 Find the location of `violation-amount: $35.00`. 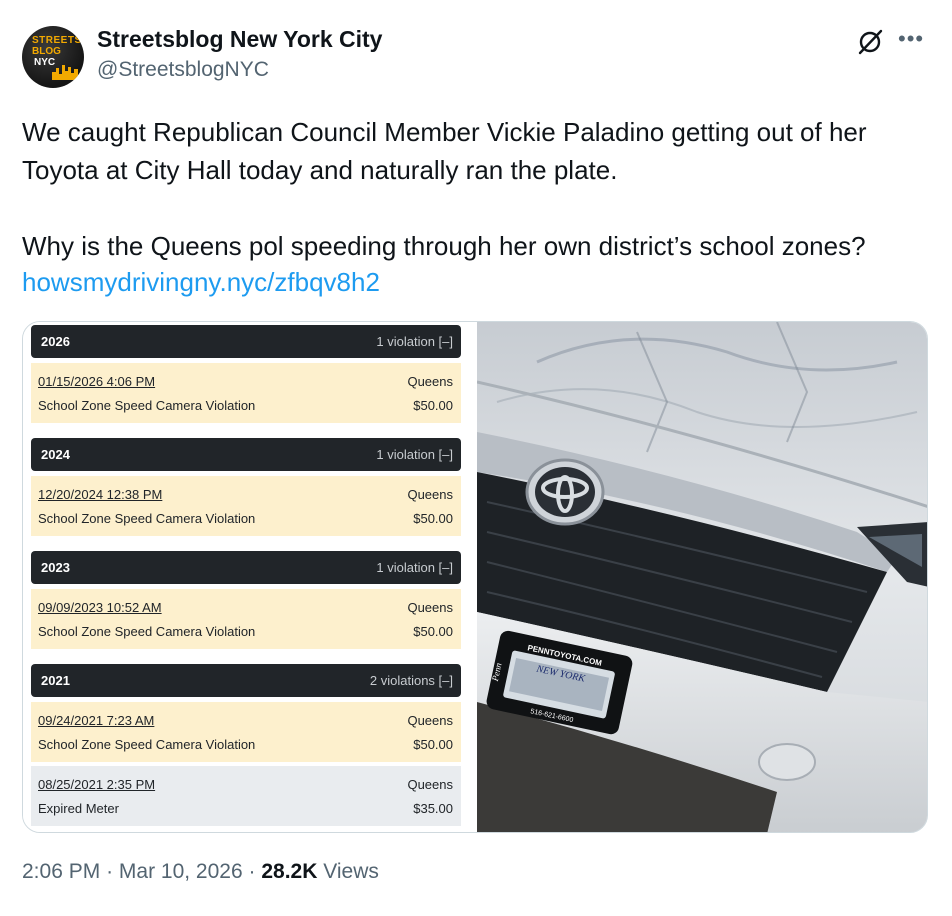

violation-amount: $35.00 is located at coordinates (433, 808).